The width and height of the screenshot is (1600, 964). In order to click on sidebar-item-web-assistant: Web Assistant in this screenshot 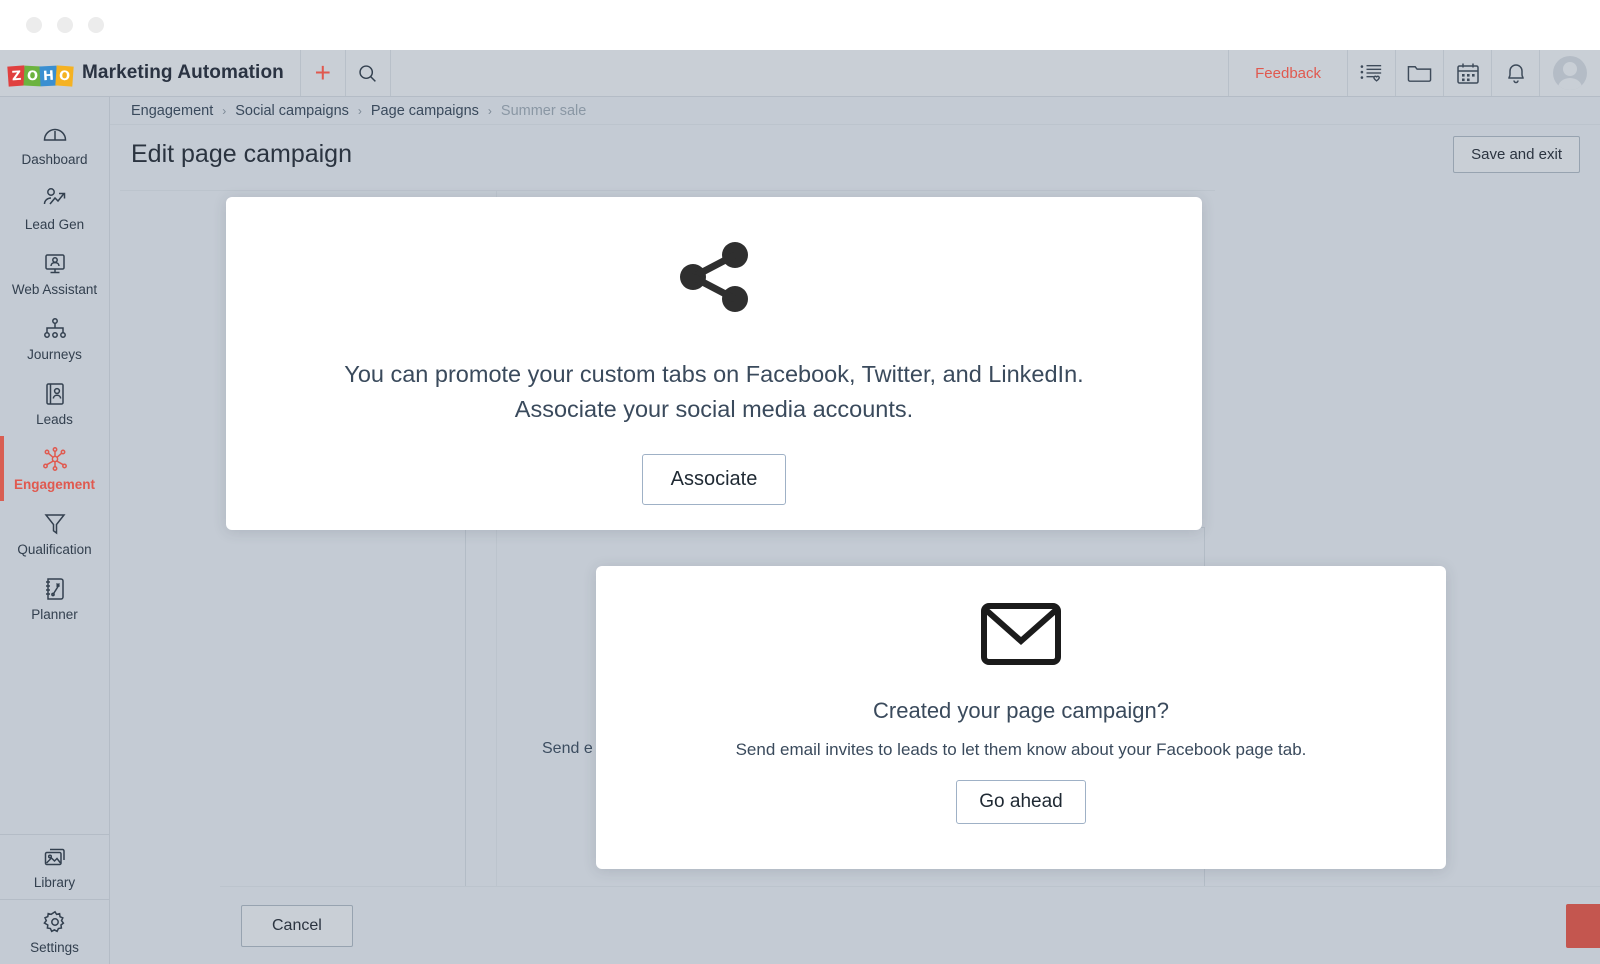, I will do `click(54, 273)`.